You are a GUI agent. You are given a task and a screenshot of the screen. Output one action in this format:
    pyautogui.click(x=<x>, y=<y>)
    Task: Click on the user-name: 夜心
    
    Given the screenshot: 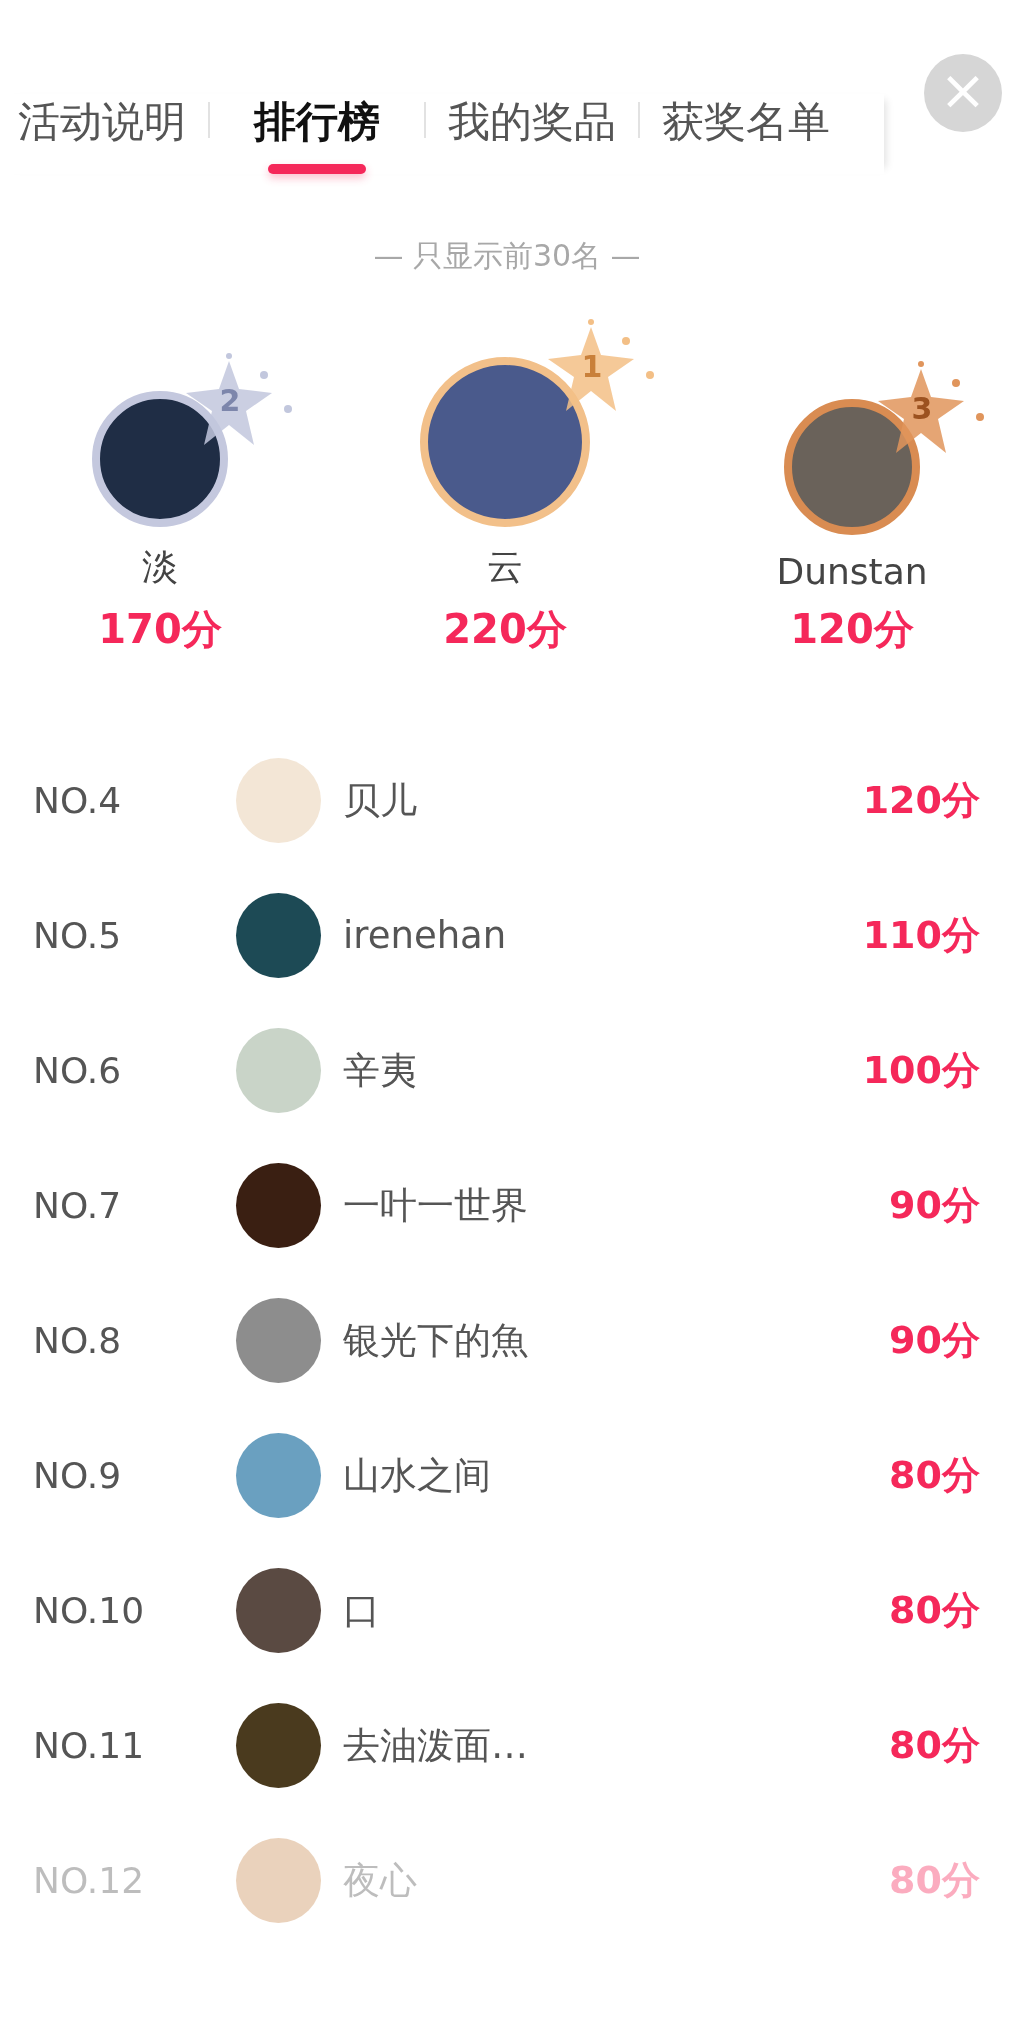 What is the action you would take?
    pyautogui.click(x=380, y=1880)
    